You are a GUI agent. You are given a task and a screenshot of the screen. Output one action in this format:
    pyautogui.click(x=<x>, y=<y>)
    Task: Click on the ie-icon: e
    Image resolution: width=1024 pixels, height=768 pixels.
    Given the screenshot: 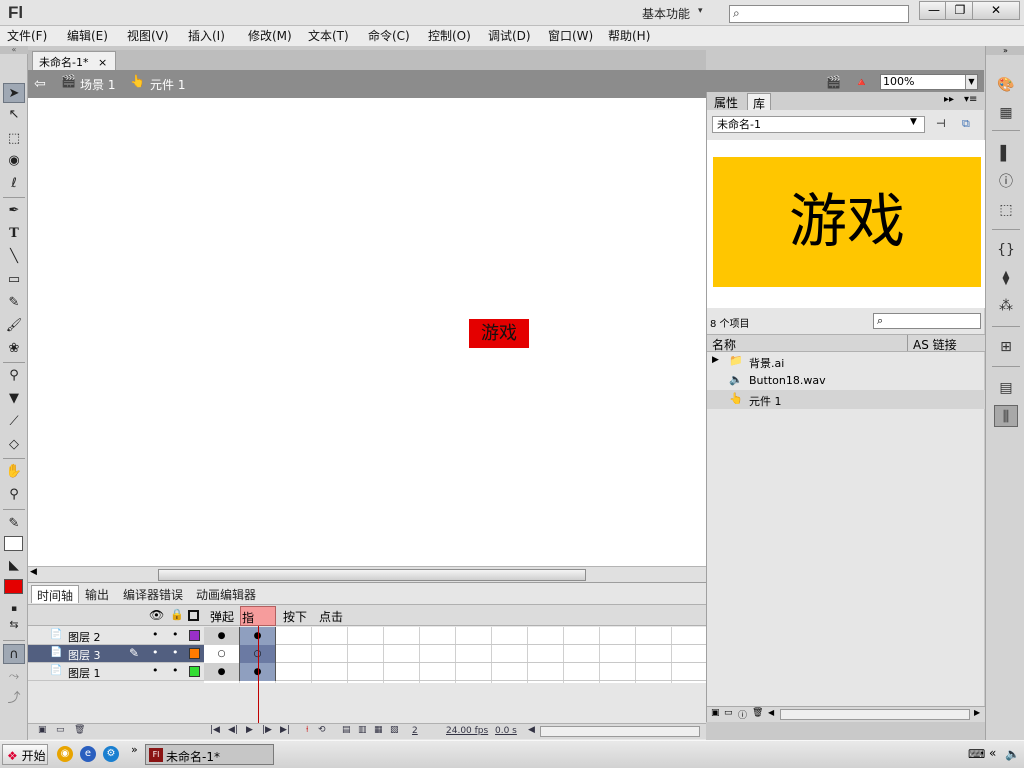 What is the action you would take?
    pyautogui.click(x=88, y=754)
    